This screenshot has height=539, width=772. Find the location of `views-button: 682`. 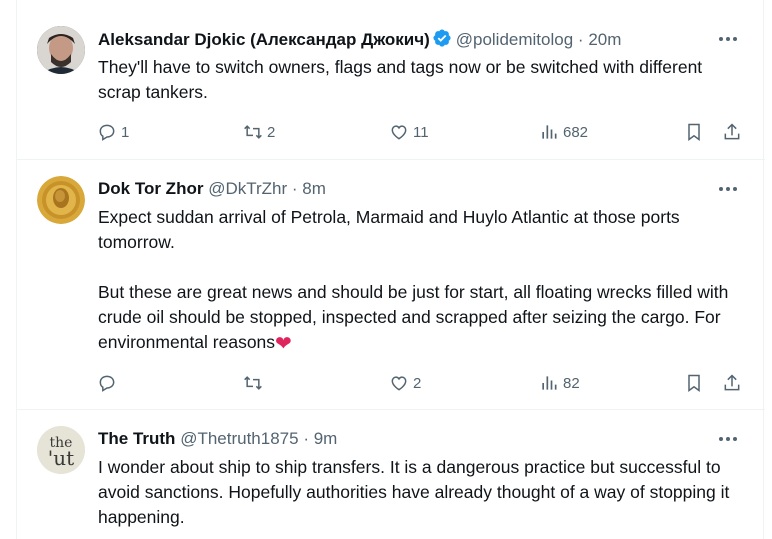

views-button: 682 is located at coordinates (563, 132).